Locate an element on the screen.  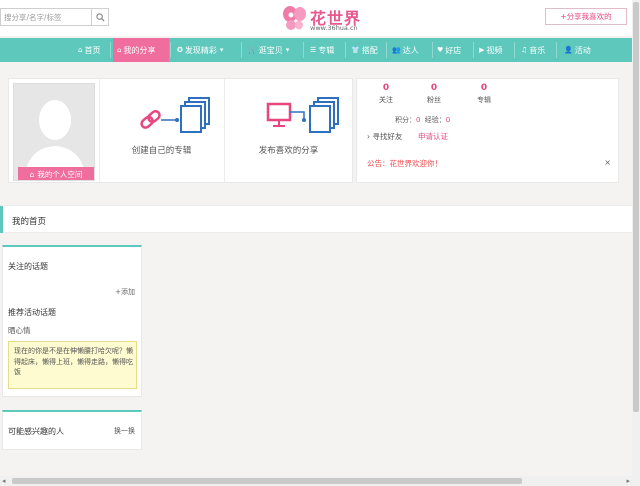
nav-experts: 👥 达人 is located at coordinates (405, 50).